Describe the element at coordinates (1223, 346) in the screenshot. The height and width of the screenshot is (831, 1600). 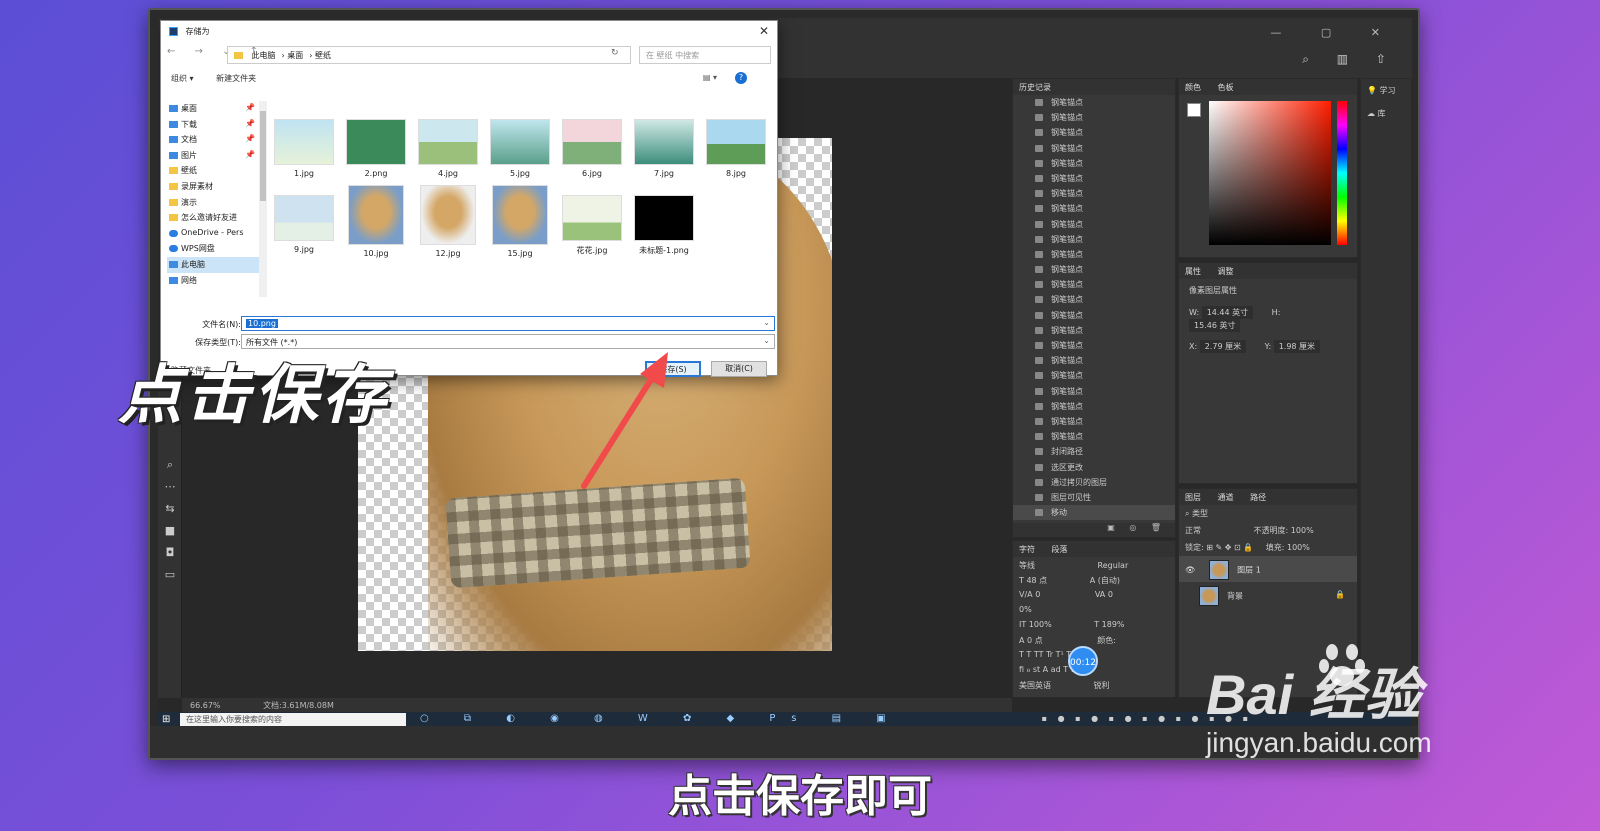
I see `x-field: 2.79 厘米` at that location.